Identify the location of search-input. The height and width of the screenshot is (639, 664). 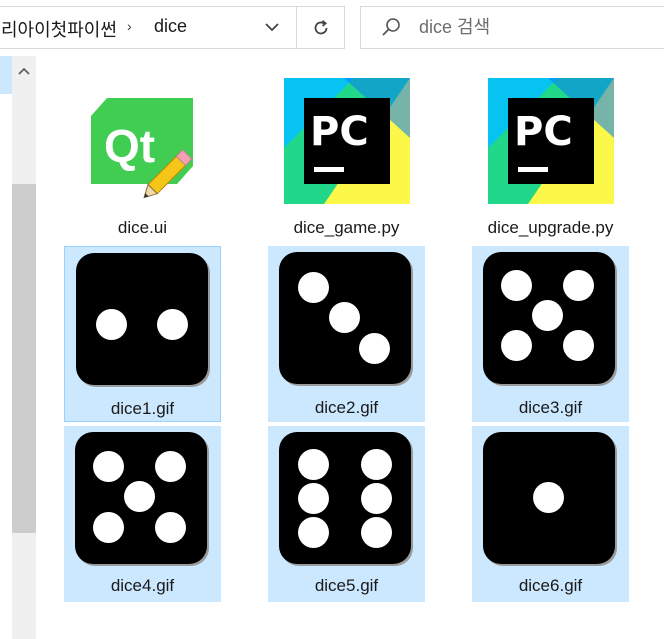
(534, 27).